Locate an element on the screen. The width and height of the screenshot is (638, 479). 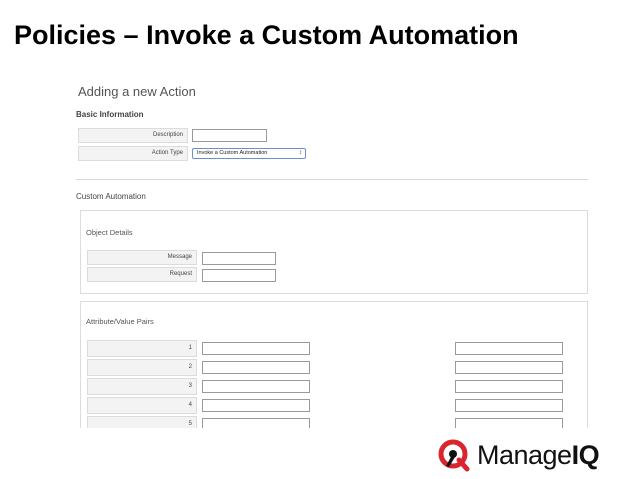
custom-automation-heading: Custom Automation is located at coordinates (111, 196).